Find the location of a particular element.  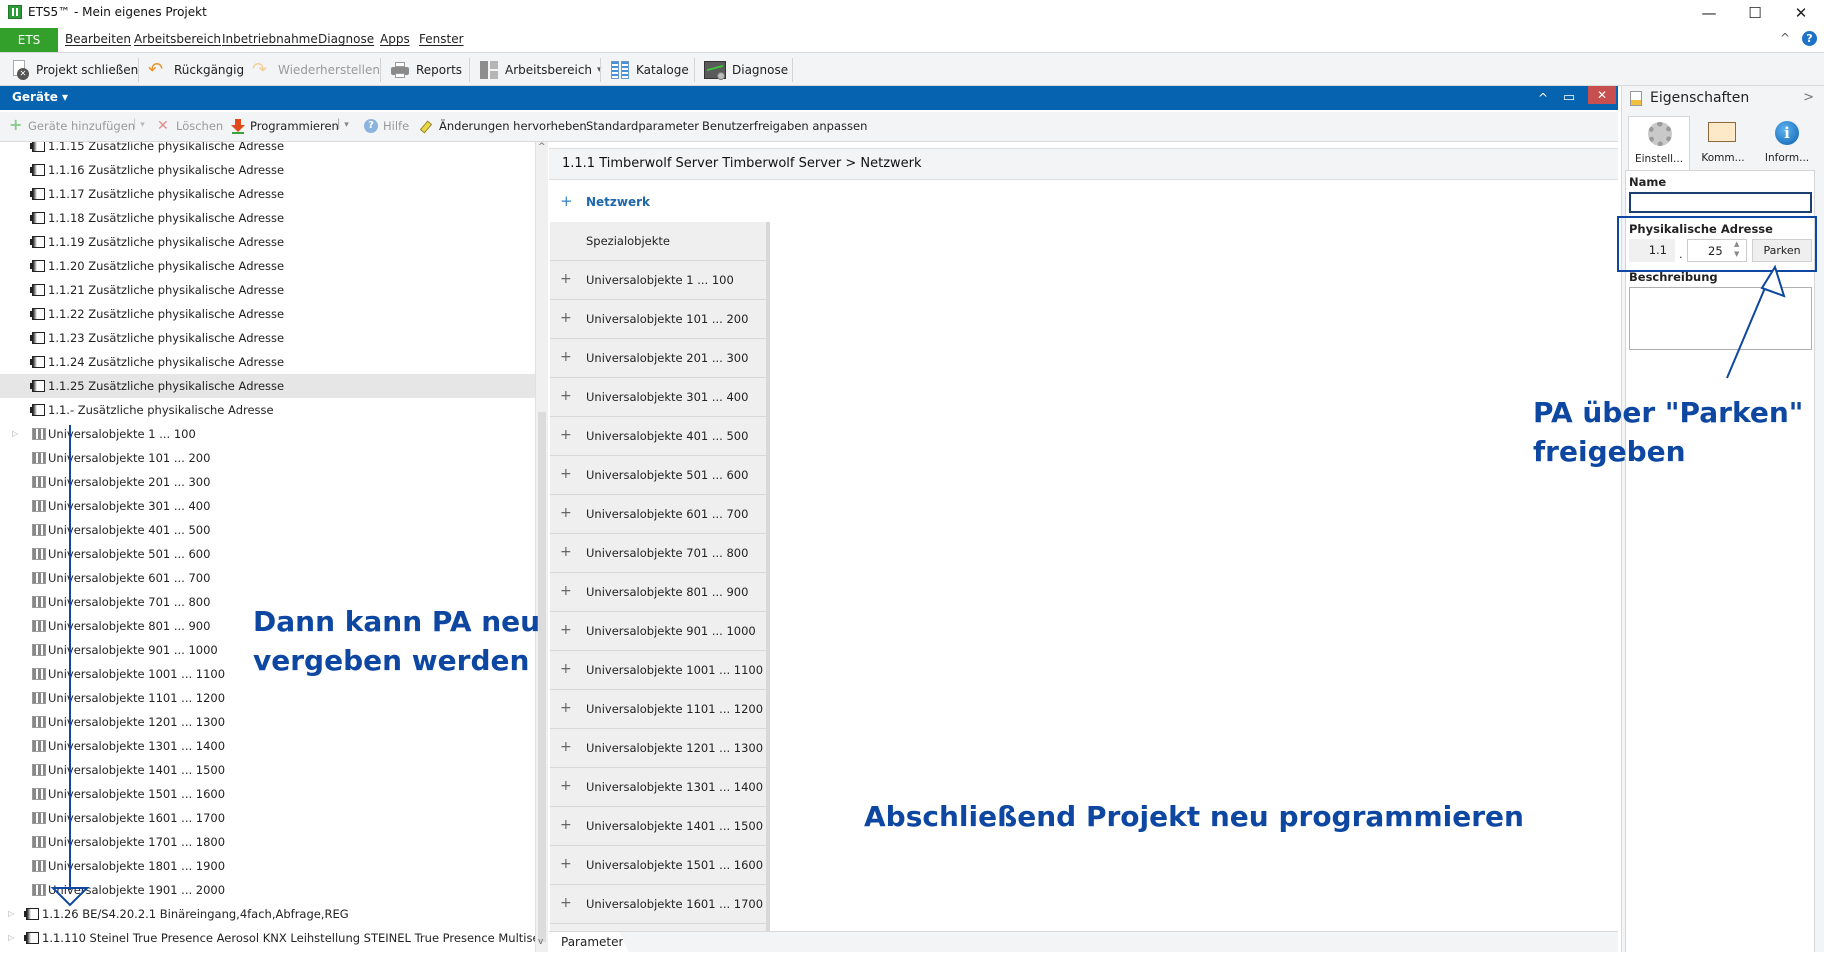

tree-device-row: 1.1.19 Zusätzliche physikalische Adresse is located at coordinates (267, 242).